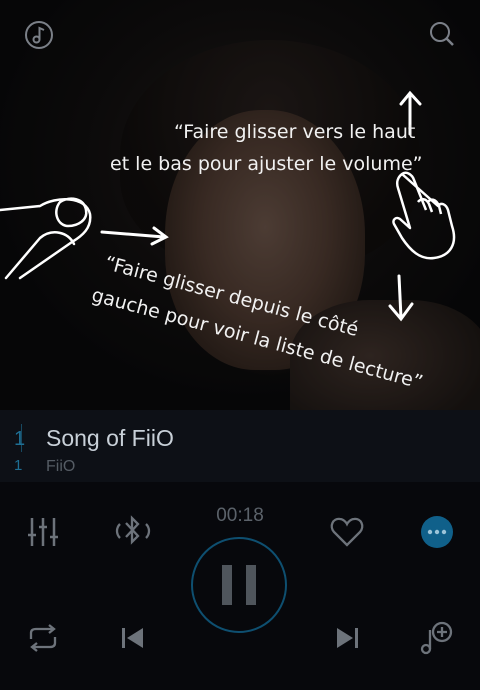 This screenshot has height=690, width=480. Describe the element at coordinates (134, 236) in the screenshot. I see `right-arrow-icon` at that location.